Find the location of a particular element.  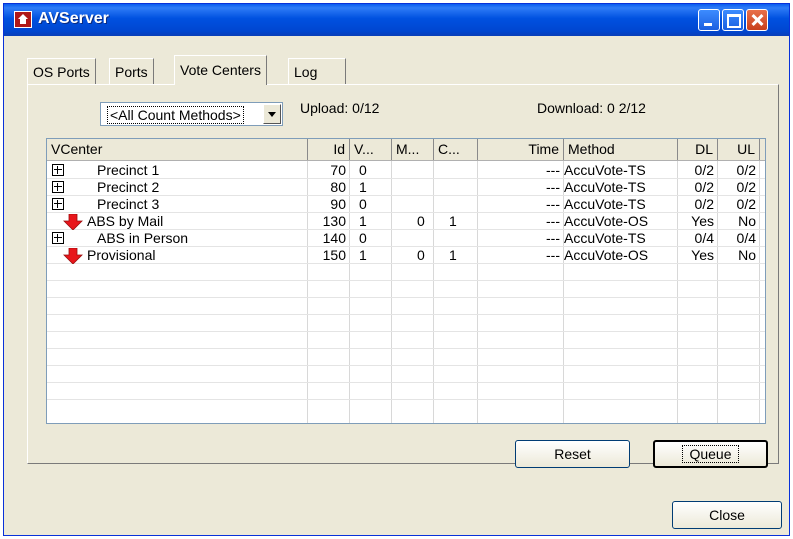

close-button: Close is located at coordinates (727, 515).